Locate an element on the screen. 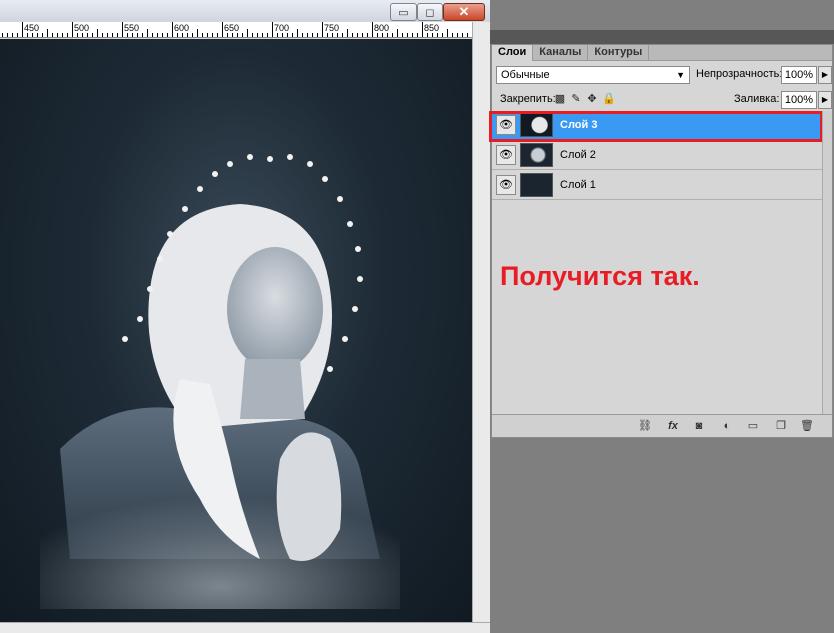 This screenshot has height=633, width=834. lock-transparency-icon: ▩ is located at coordinates (560, 99).